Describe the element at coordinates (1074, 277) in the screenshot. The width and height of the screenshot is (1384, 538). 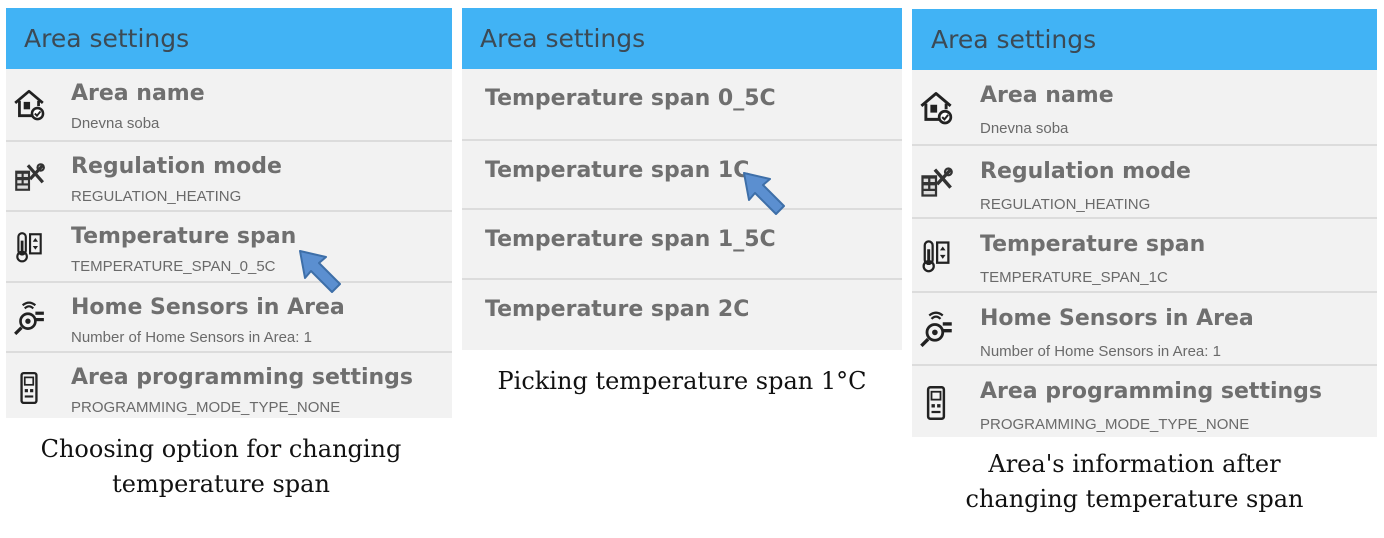
I see `setting-value: TEMPERATURE_SPAN_1C` at that location.